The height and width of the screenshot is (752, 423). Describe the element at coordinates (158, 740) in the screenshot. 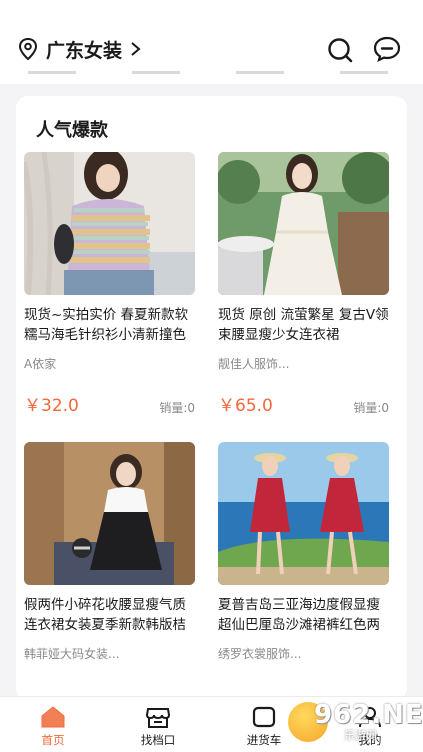

I see `tab-label: 找档口` at that location.